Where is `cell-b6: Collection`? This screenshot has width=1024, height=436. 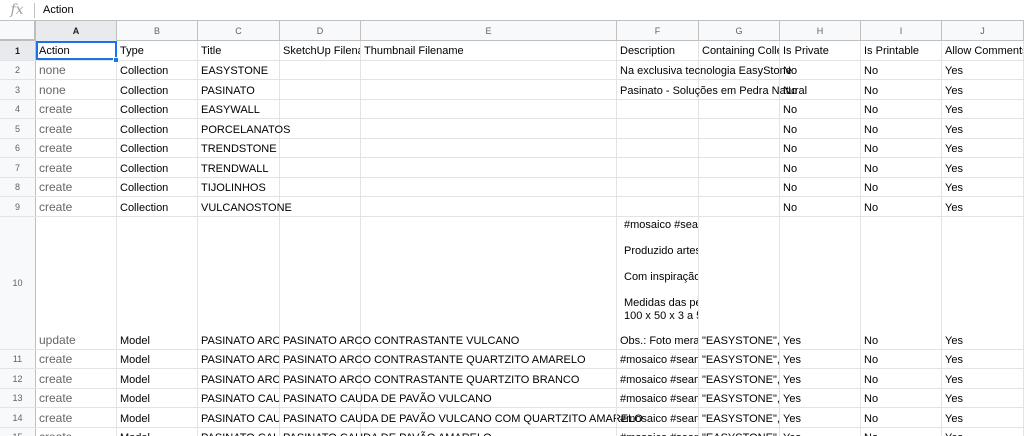
cell-b6: Collection is located at coordinates (157, 148).